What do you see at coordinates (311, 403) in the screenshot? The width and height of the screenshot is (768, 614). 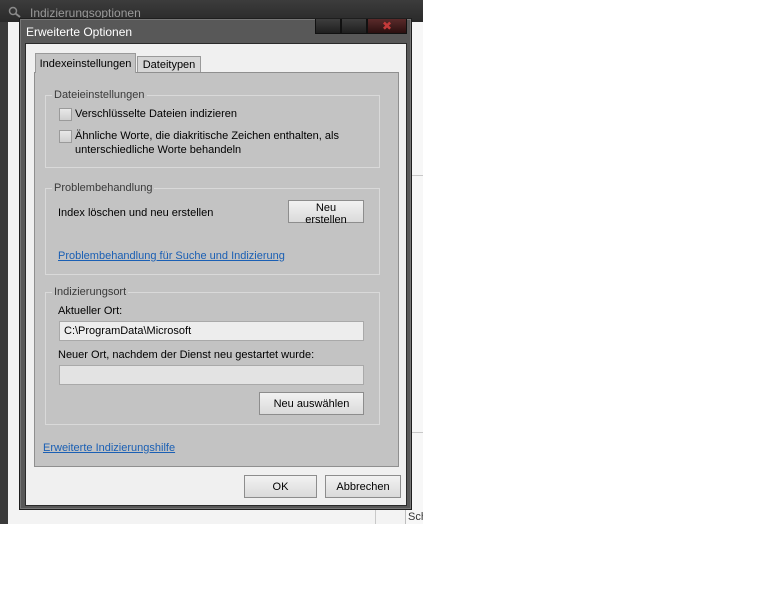 I see `select-new-location-button: Neu auswählen` at bounding box center [311, 403].